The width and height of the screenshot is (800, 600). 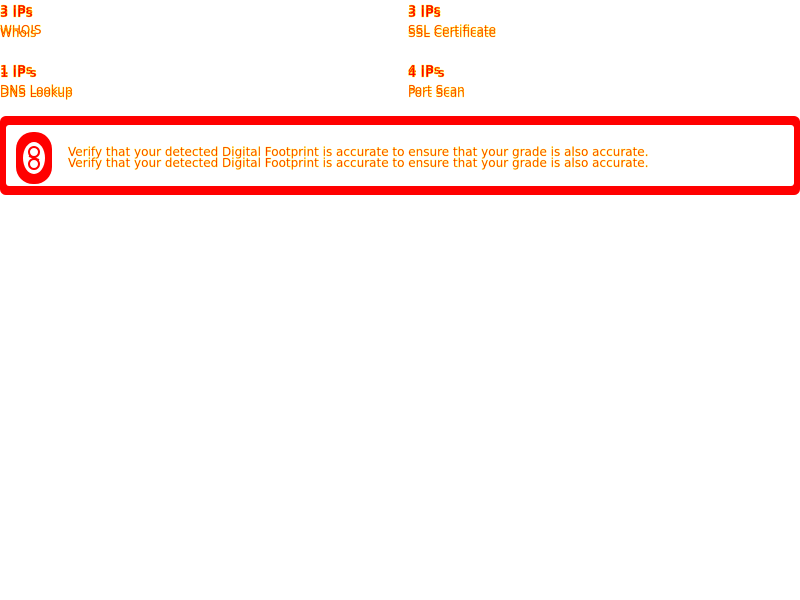 What do you see at coordinates (558, 84) in the screenshot?
I see `stat-port-scan: 4 IPs Port Scan 4 IP's Port Scan` at bounding box center [558, 84].